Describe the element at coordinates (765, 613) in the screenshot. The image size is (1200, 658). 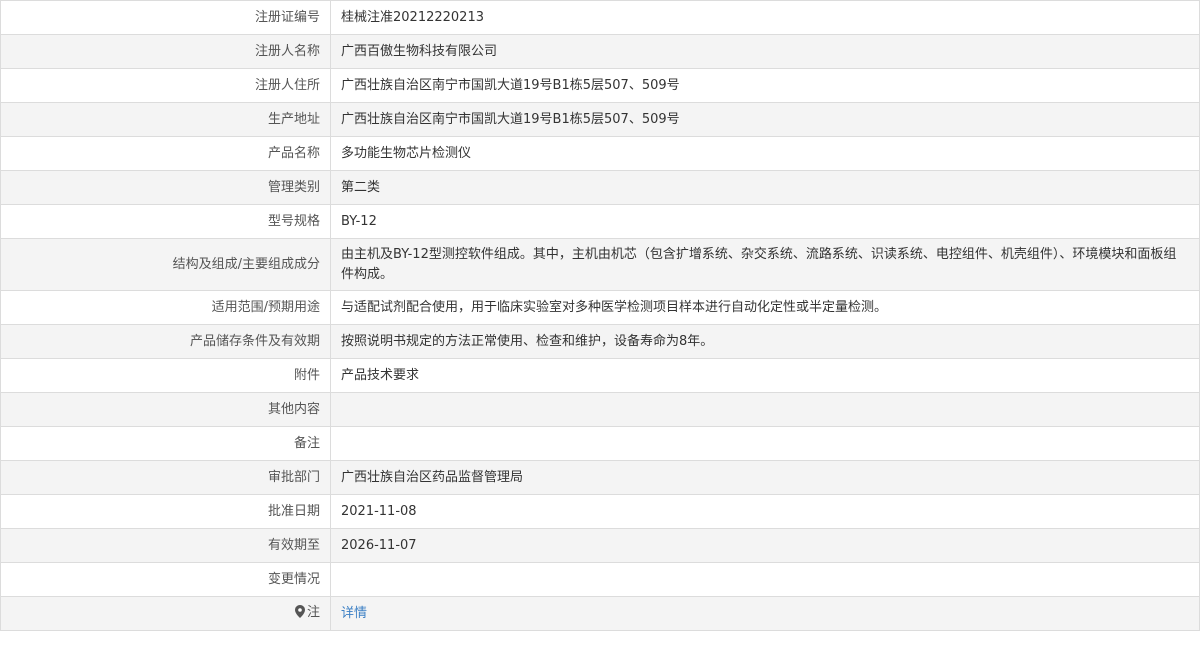
I see `field-value-note: 详情` at that location.